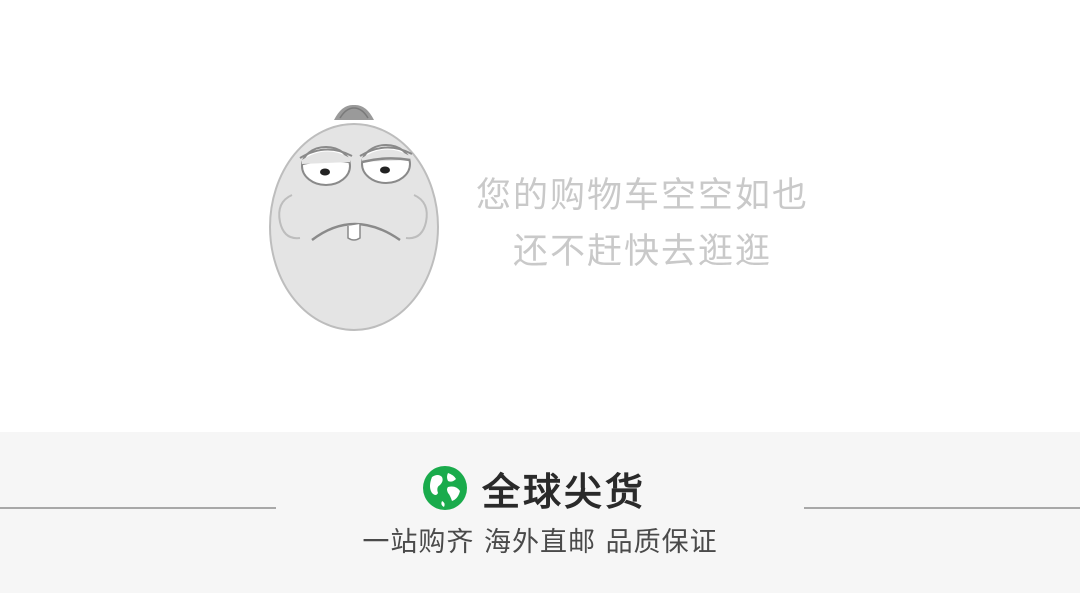 This screenshot has height=593, width=1080. I want to click on sad-egg-face-icon, so click(354, 217).